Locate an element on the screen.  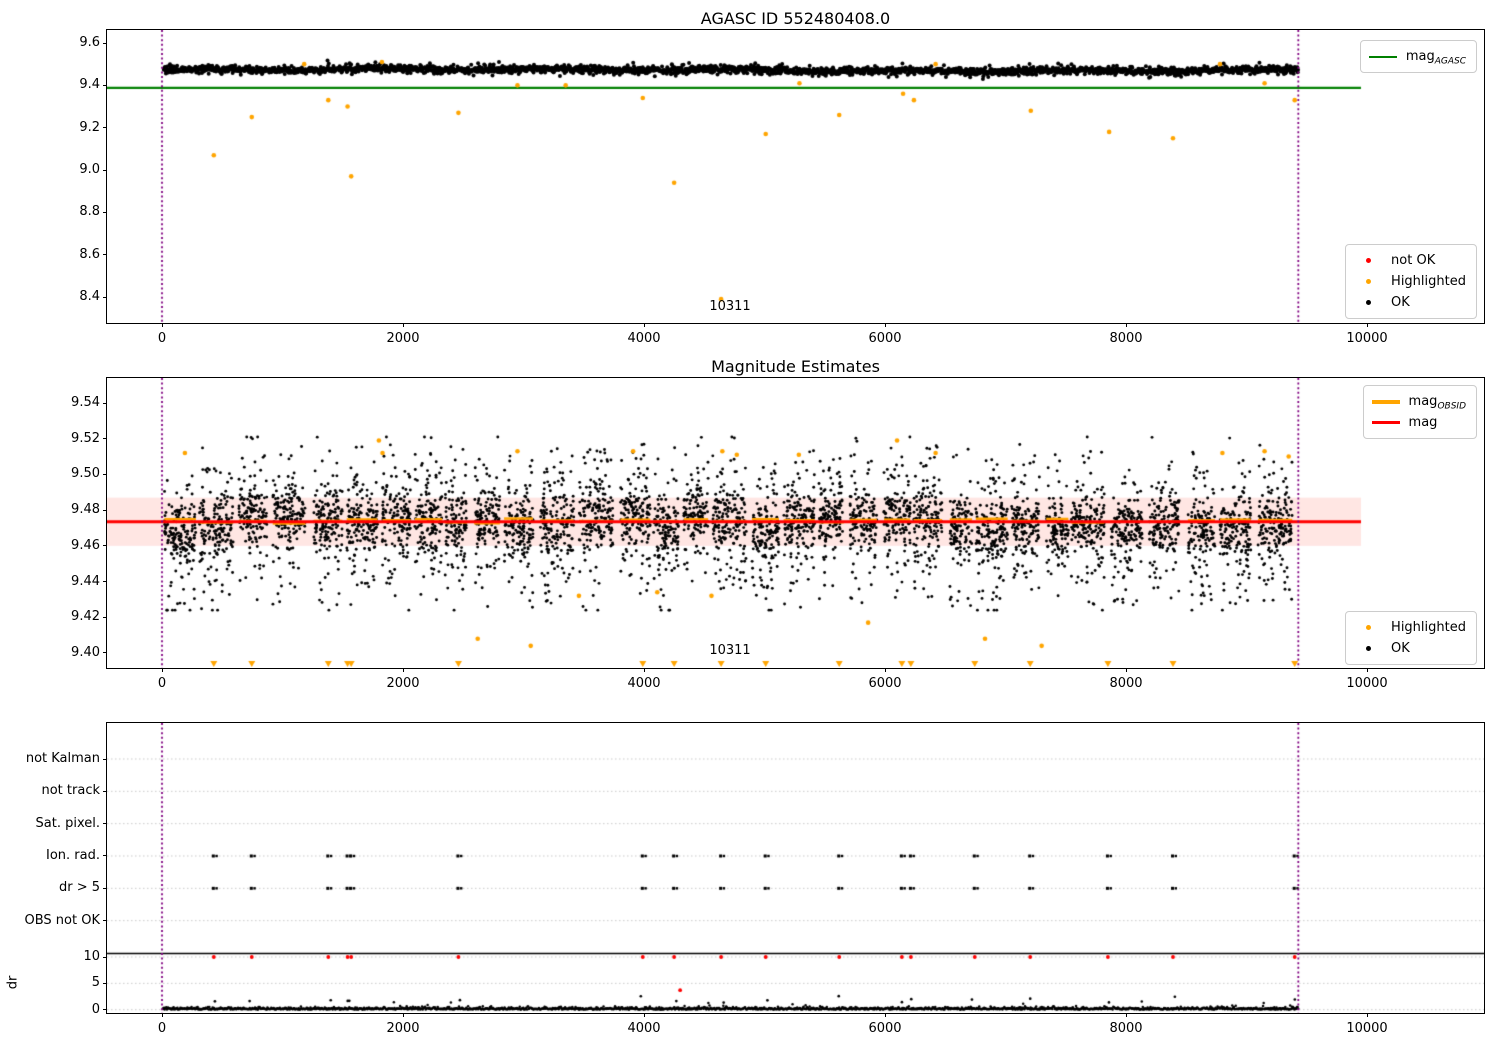
y-tick-label: 8.6 is located at coordinates (89, 254).